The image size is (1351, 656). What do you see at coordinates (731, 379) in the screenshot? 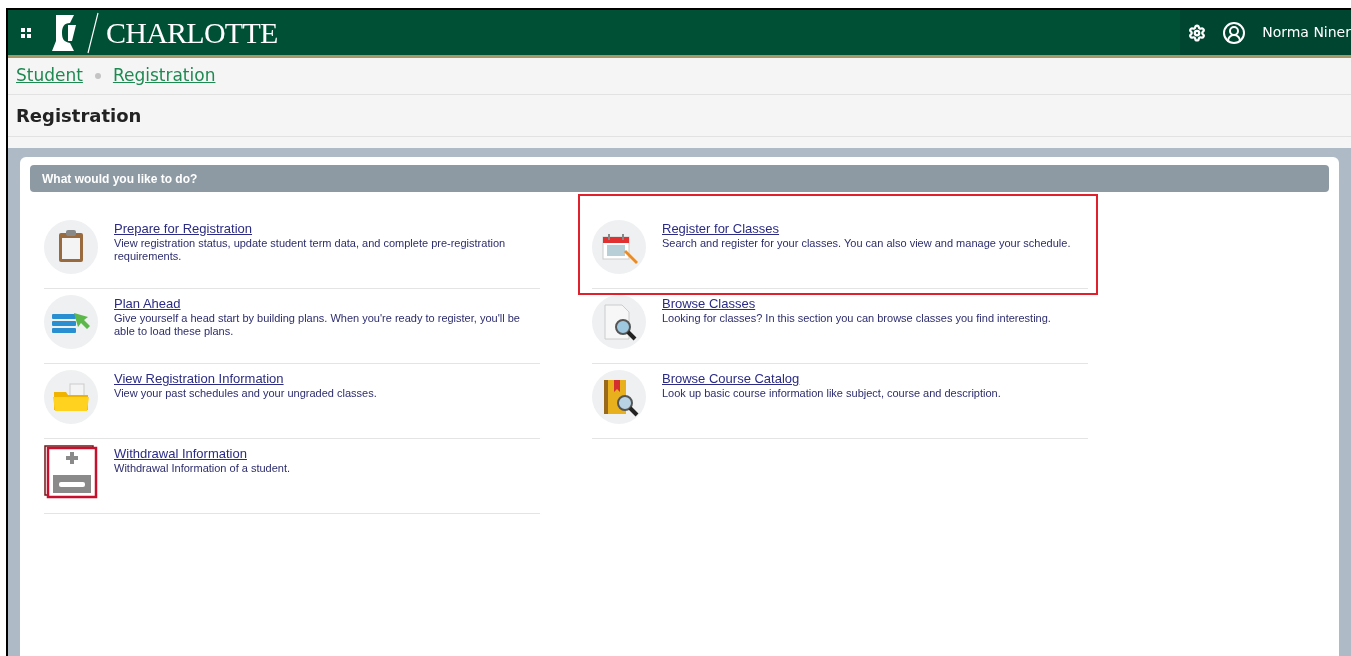
I see `action-link: Browse Course Catalog` at bounding box center [731, 379].